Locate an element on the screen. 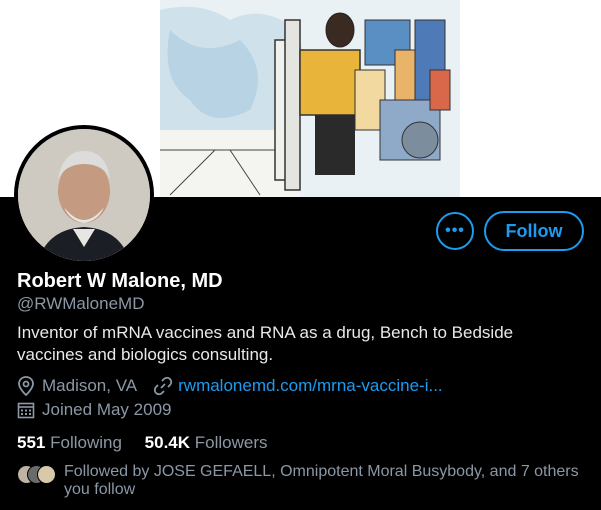 The width and height of the screenshot is (601, 510). following-count: 551 is located at coordinates (31, 442).